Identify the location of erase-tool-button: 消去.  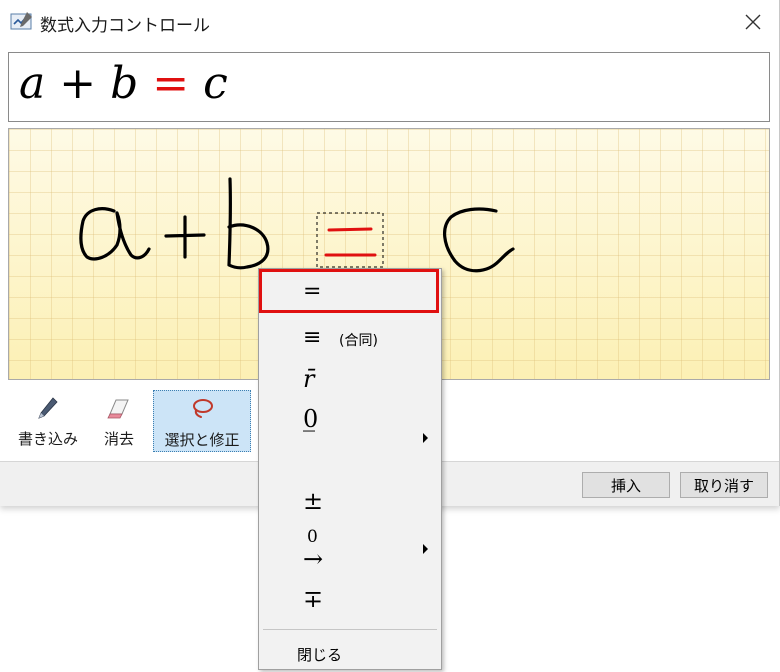
(119, 421).